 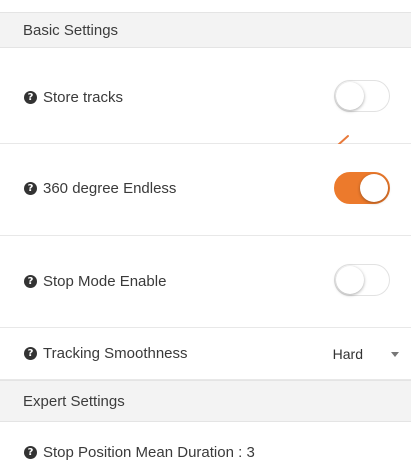 What do you see at coordinates (347, 354) in the screenshot?
I see `tracking-smoothness-value: Hard` at bounding box center [347, 354].